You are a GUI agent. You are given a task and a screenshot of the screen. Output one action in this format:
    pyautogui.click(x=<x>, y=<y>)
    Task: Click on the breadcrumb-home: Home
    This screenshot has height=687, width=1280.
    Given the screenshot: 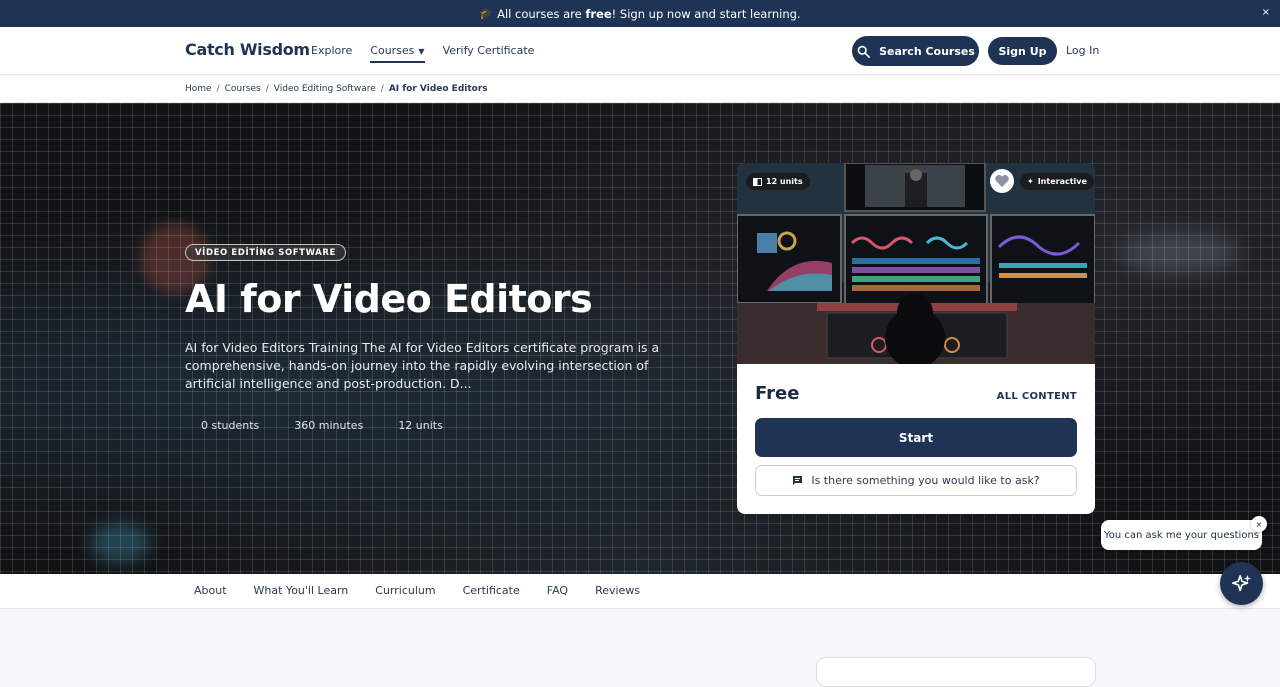 What is the action you would take?
    pyautogui.click(x=198, y=89)
    